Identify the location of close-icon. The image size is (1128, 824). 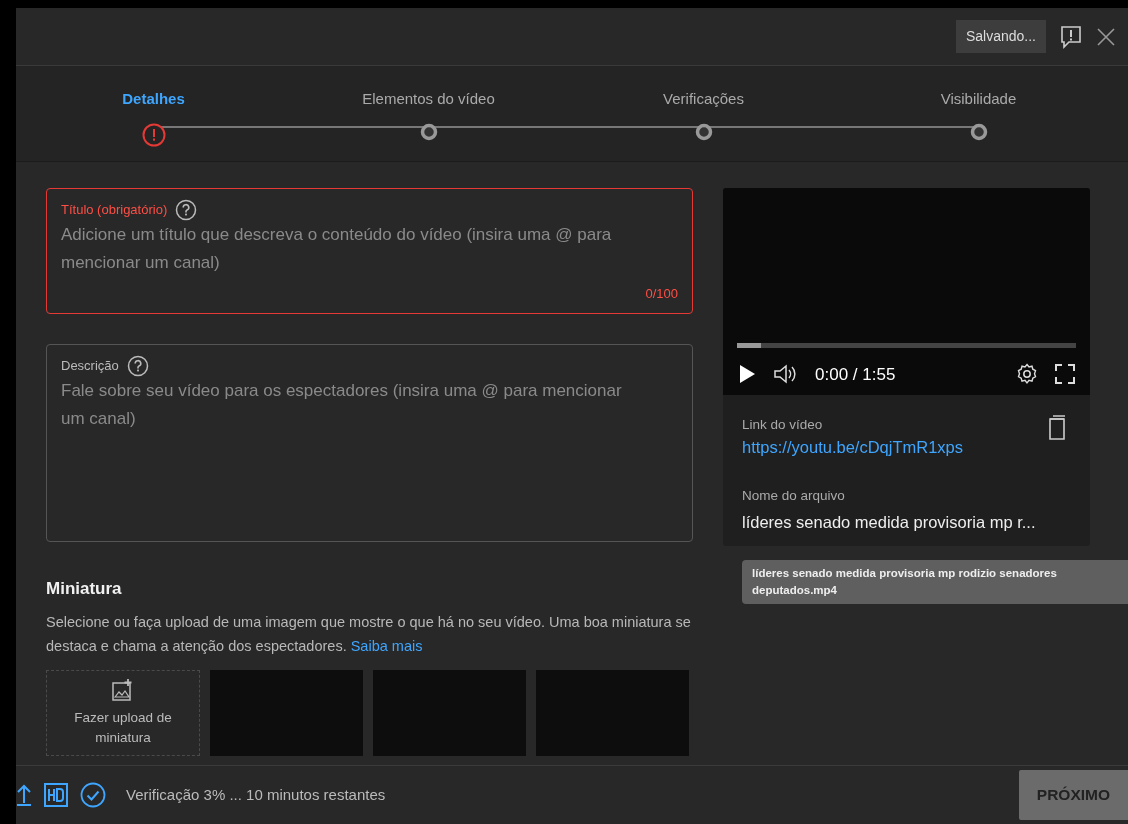
(1106, 36).